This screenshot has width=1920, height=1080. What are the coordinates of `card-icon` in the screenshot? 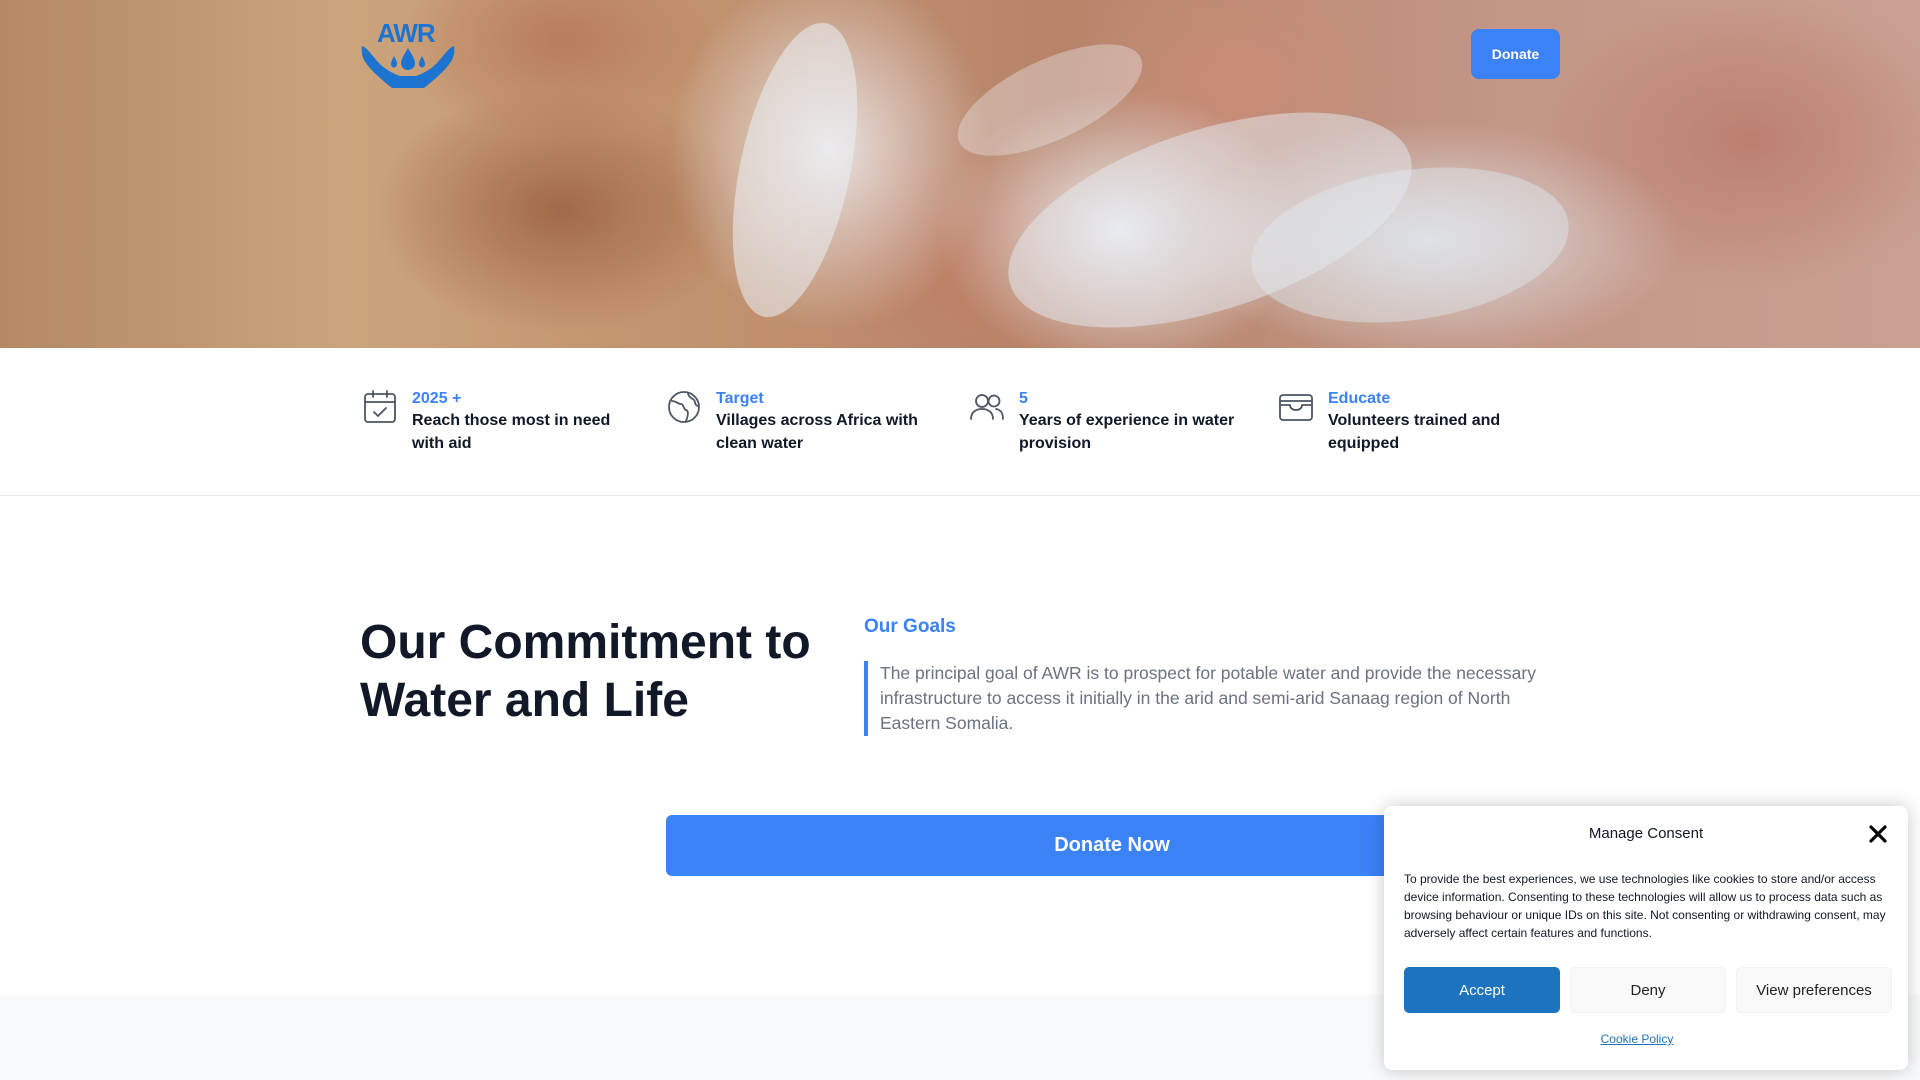 It's located at (1296, 407).